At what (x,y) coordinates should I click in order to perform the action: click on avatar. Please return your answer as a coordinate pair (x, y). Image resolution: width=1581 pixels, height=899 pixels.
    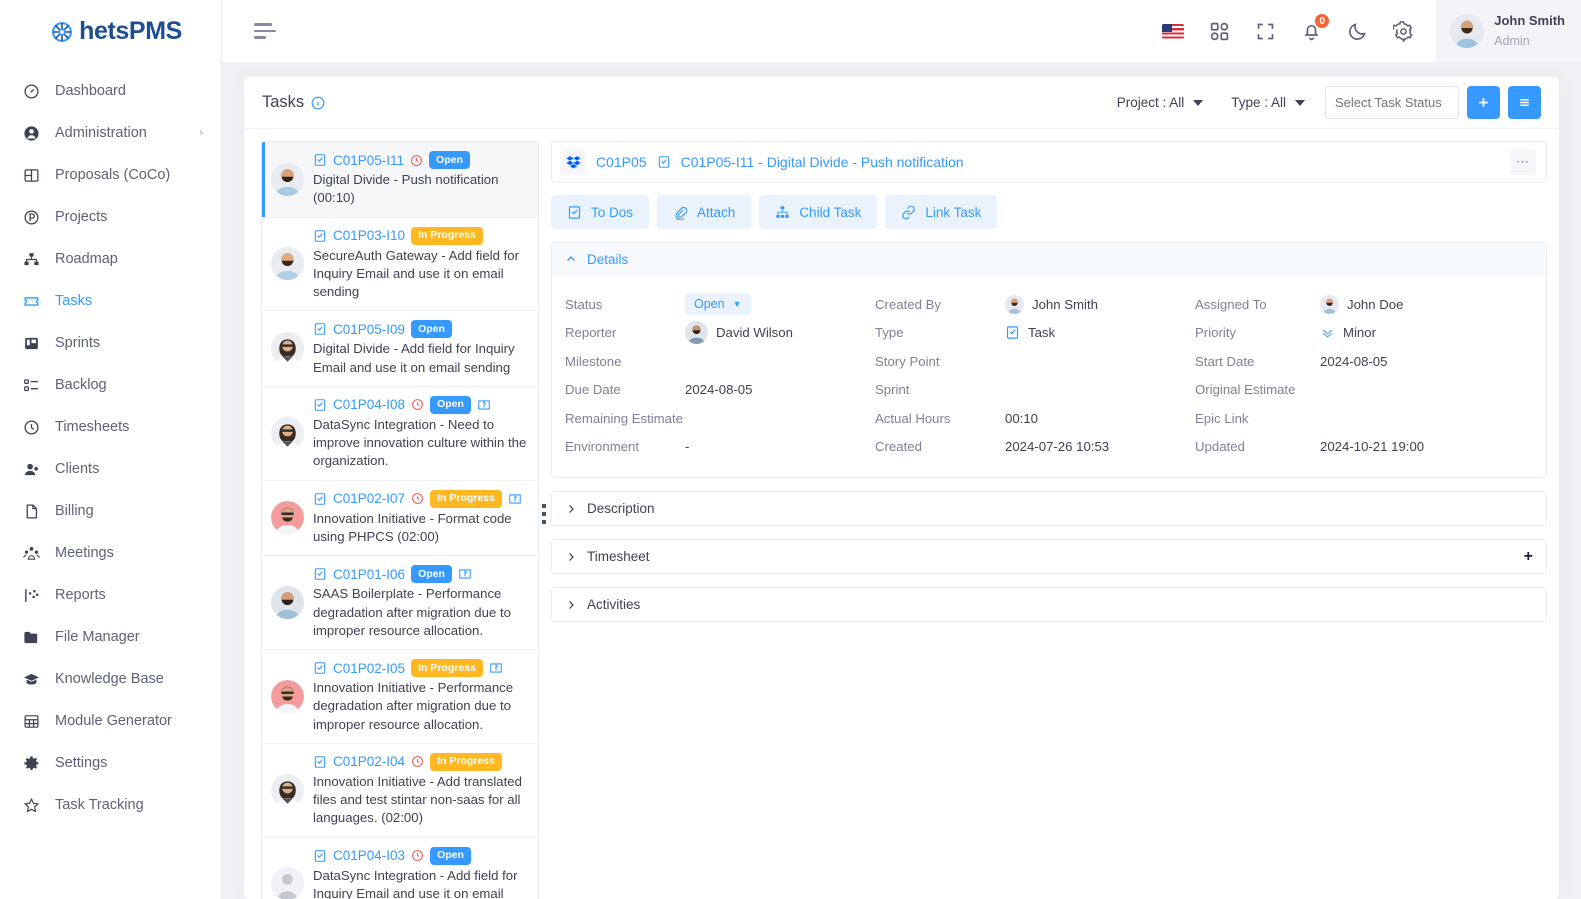
    Looking at the image, I should click on (1467, 31).